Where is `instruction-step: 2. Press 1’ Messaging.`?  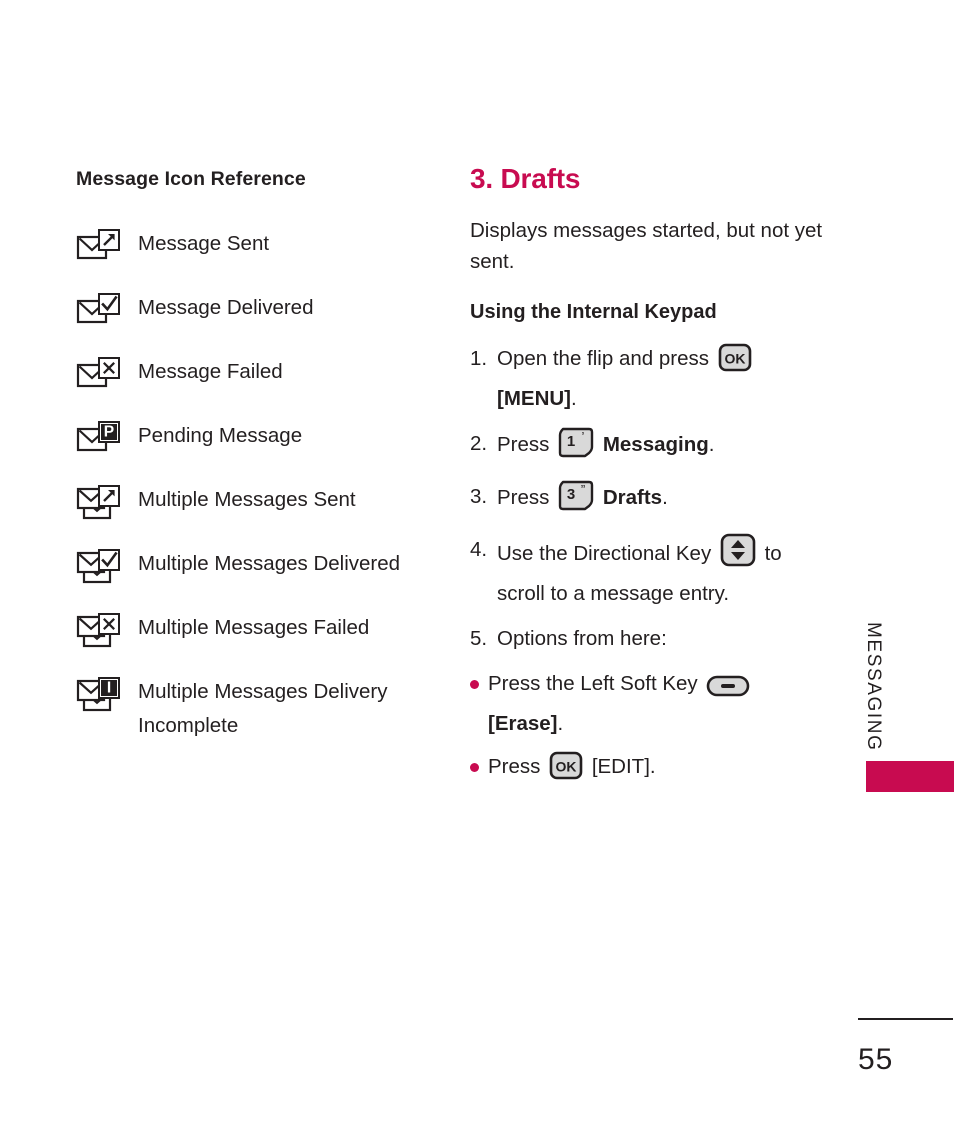
instruction-step: 2. Press 1’ Messaging. is located at coordinates (648, 447).